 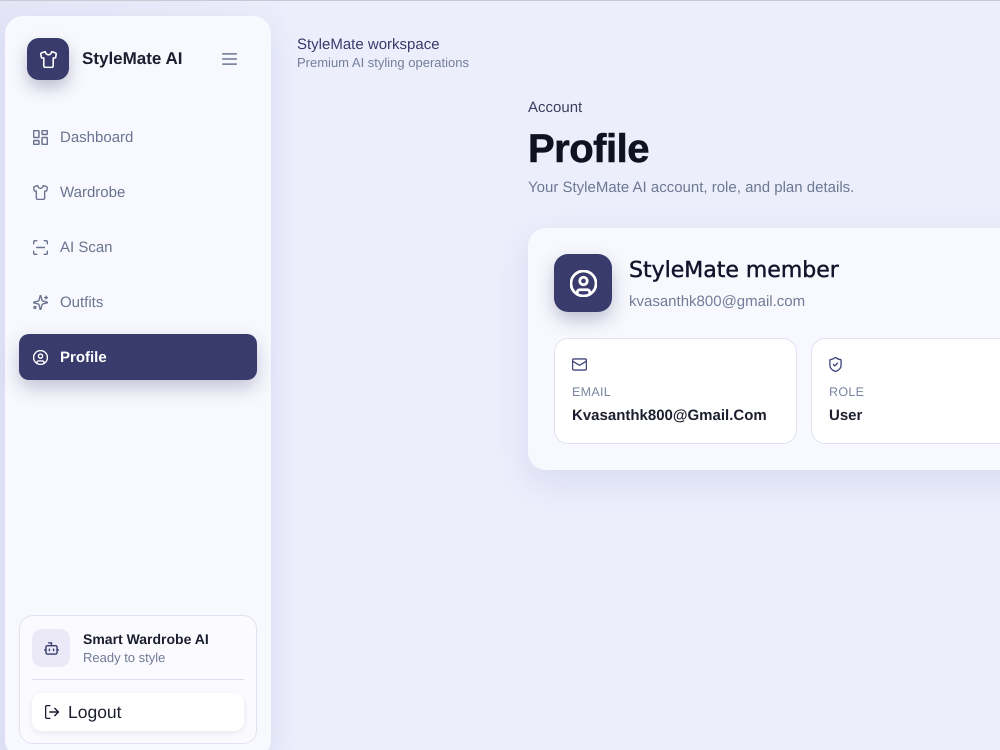 What do you see at coordinates (592, 392) in the screenshot?
I see `field-label: EMAIL` at bounding box center [592, 392].